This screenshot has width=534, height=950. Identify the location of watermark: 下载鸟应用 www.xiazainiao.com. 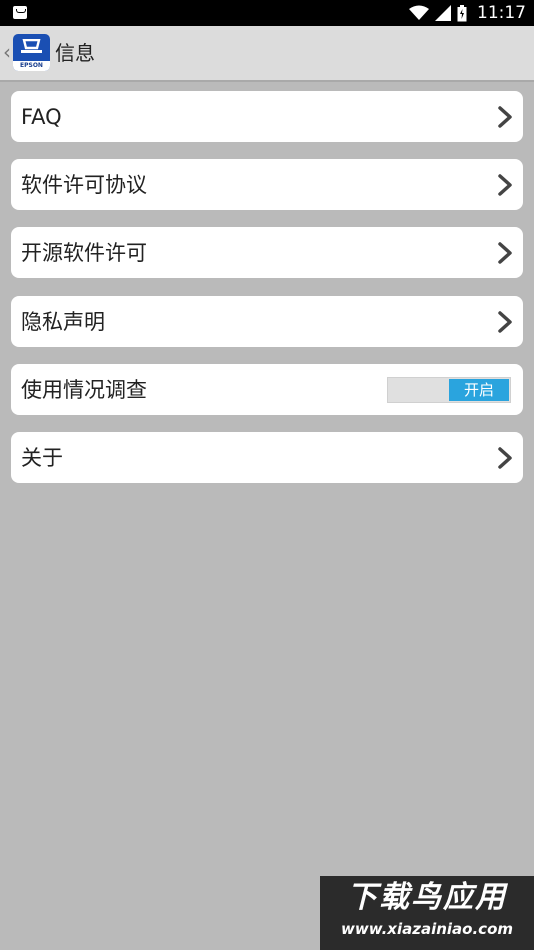
(427, 913).